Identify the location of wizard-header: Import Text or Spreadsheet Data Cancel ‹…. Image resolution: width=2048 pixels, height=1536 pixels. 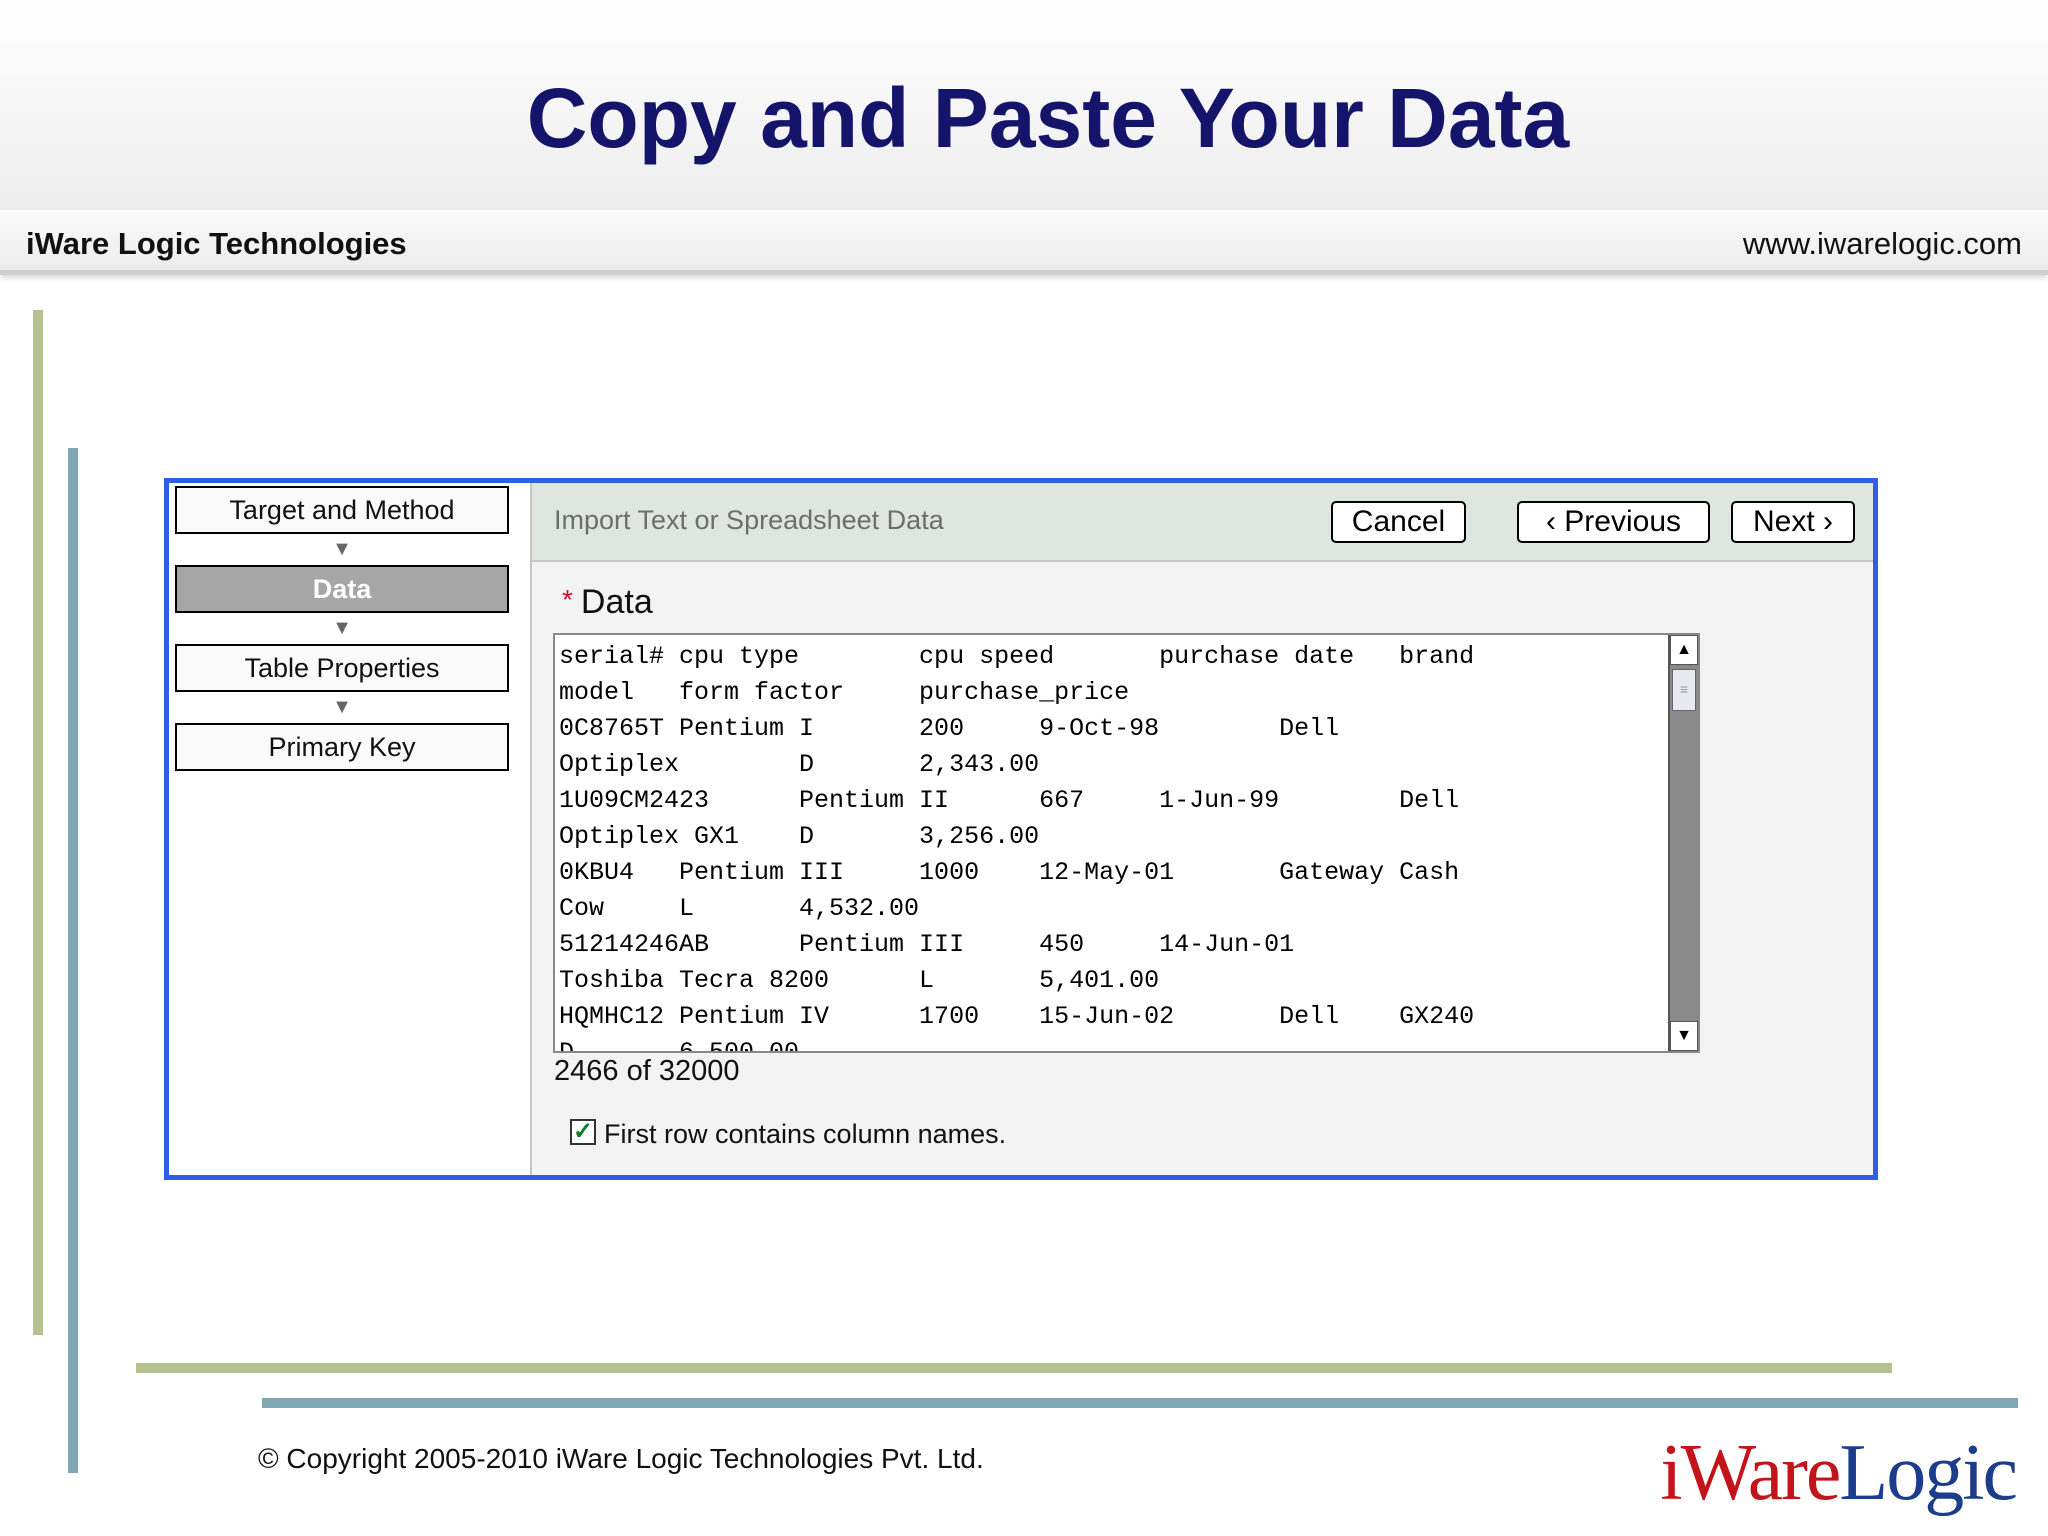
(1202, 522).